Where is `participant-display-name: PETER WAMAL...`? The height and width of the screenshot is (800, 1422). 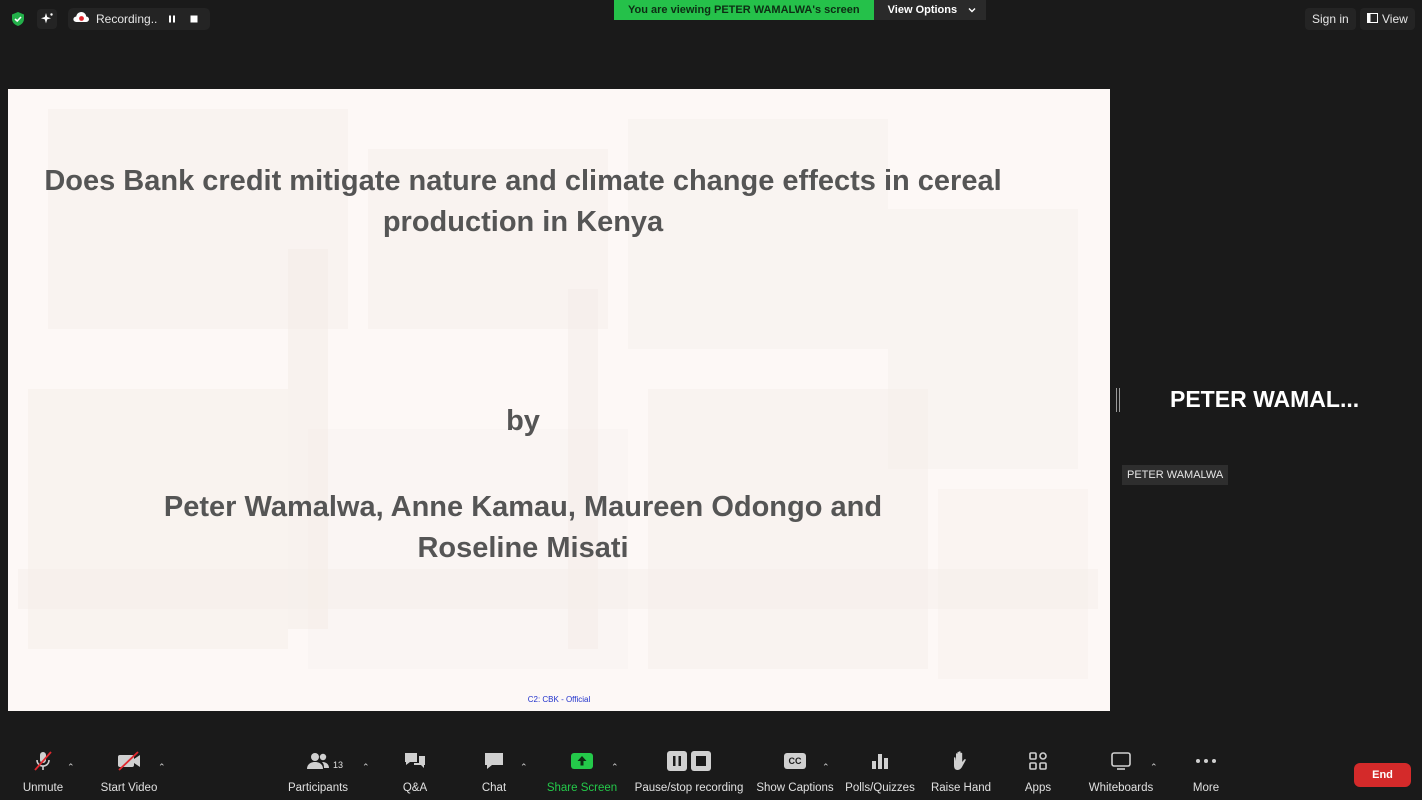
participant-display-name: PETER WAMAL... is located at coordinates (1265, 399).